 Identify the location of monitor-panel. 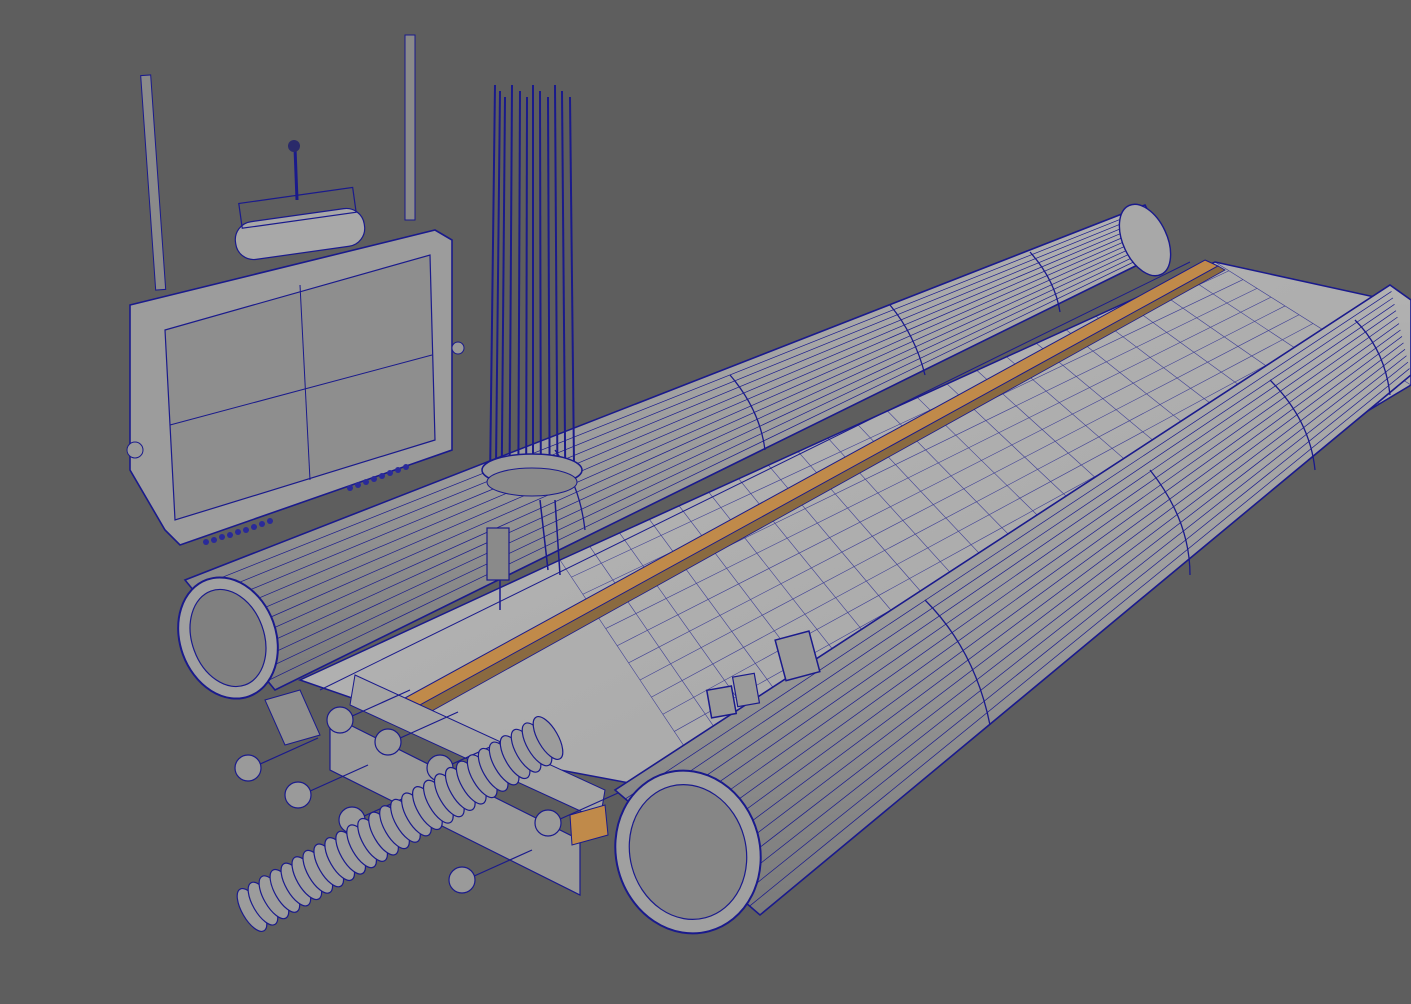
(295, 290).